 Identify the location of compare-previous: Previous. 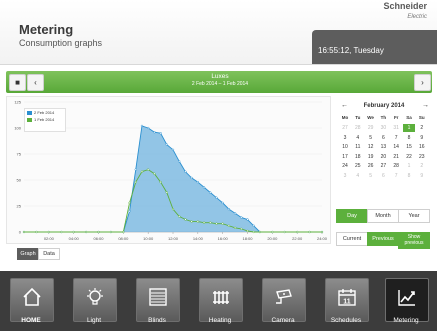
(383, 239).